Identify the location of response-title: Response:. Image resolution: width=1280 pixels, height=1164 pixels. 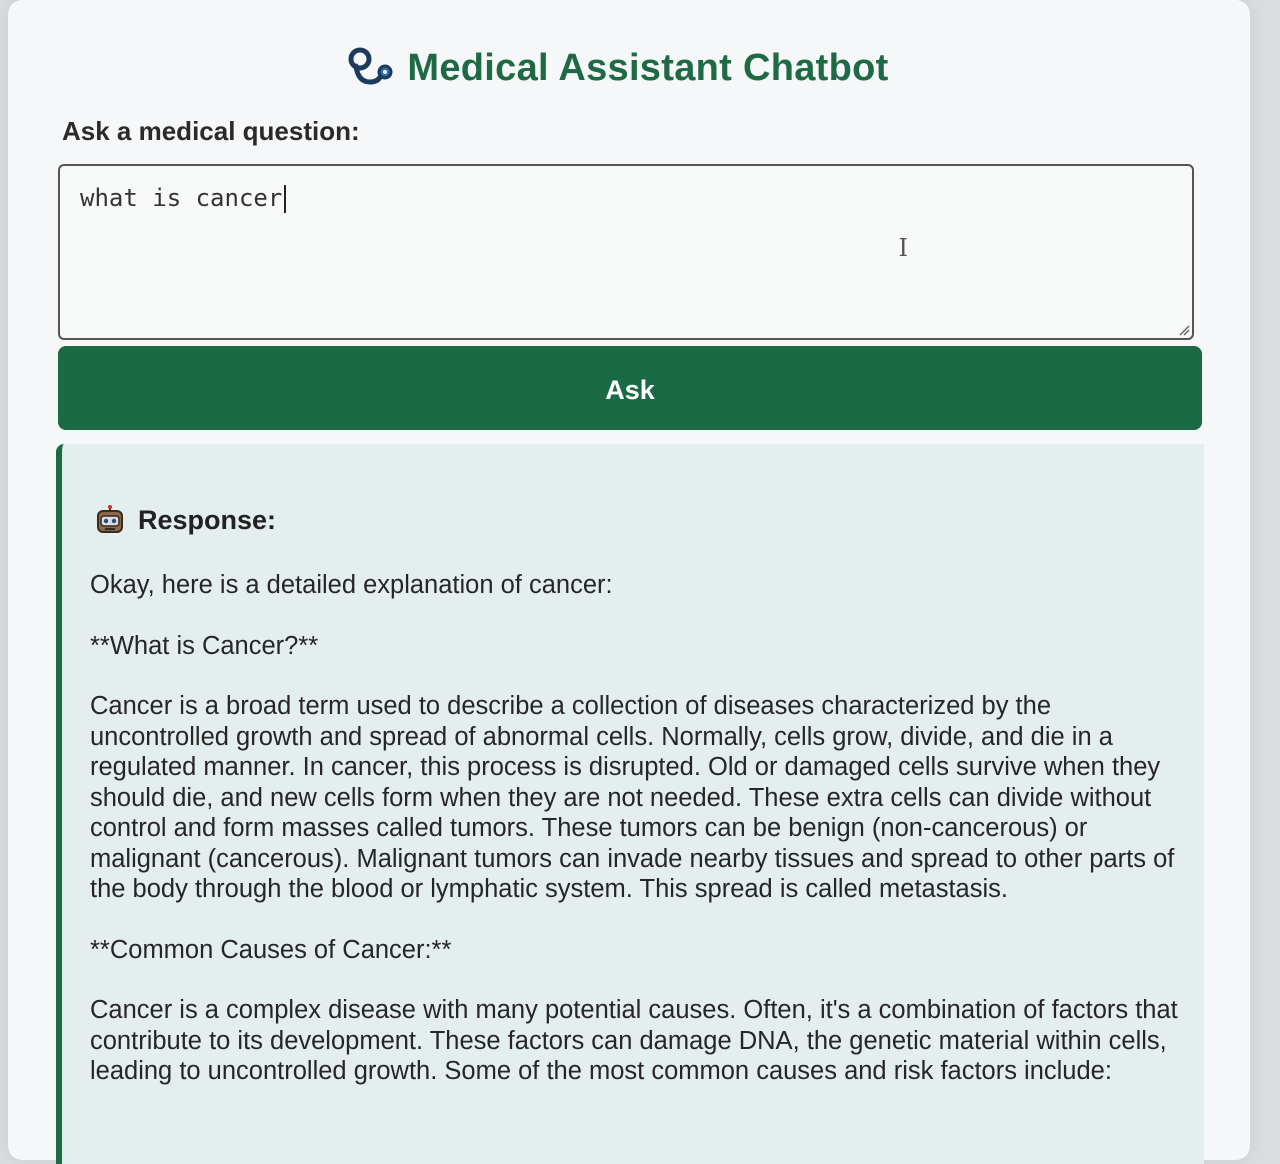
(207, 519).